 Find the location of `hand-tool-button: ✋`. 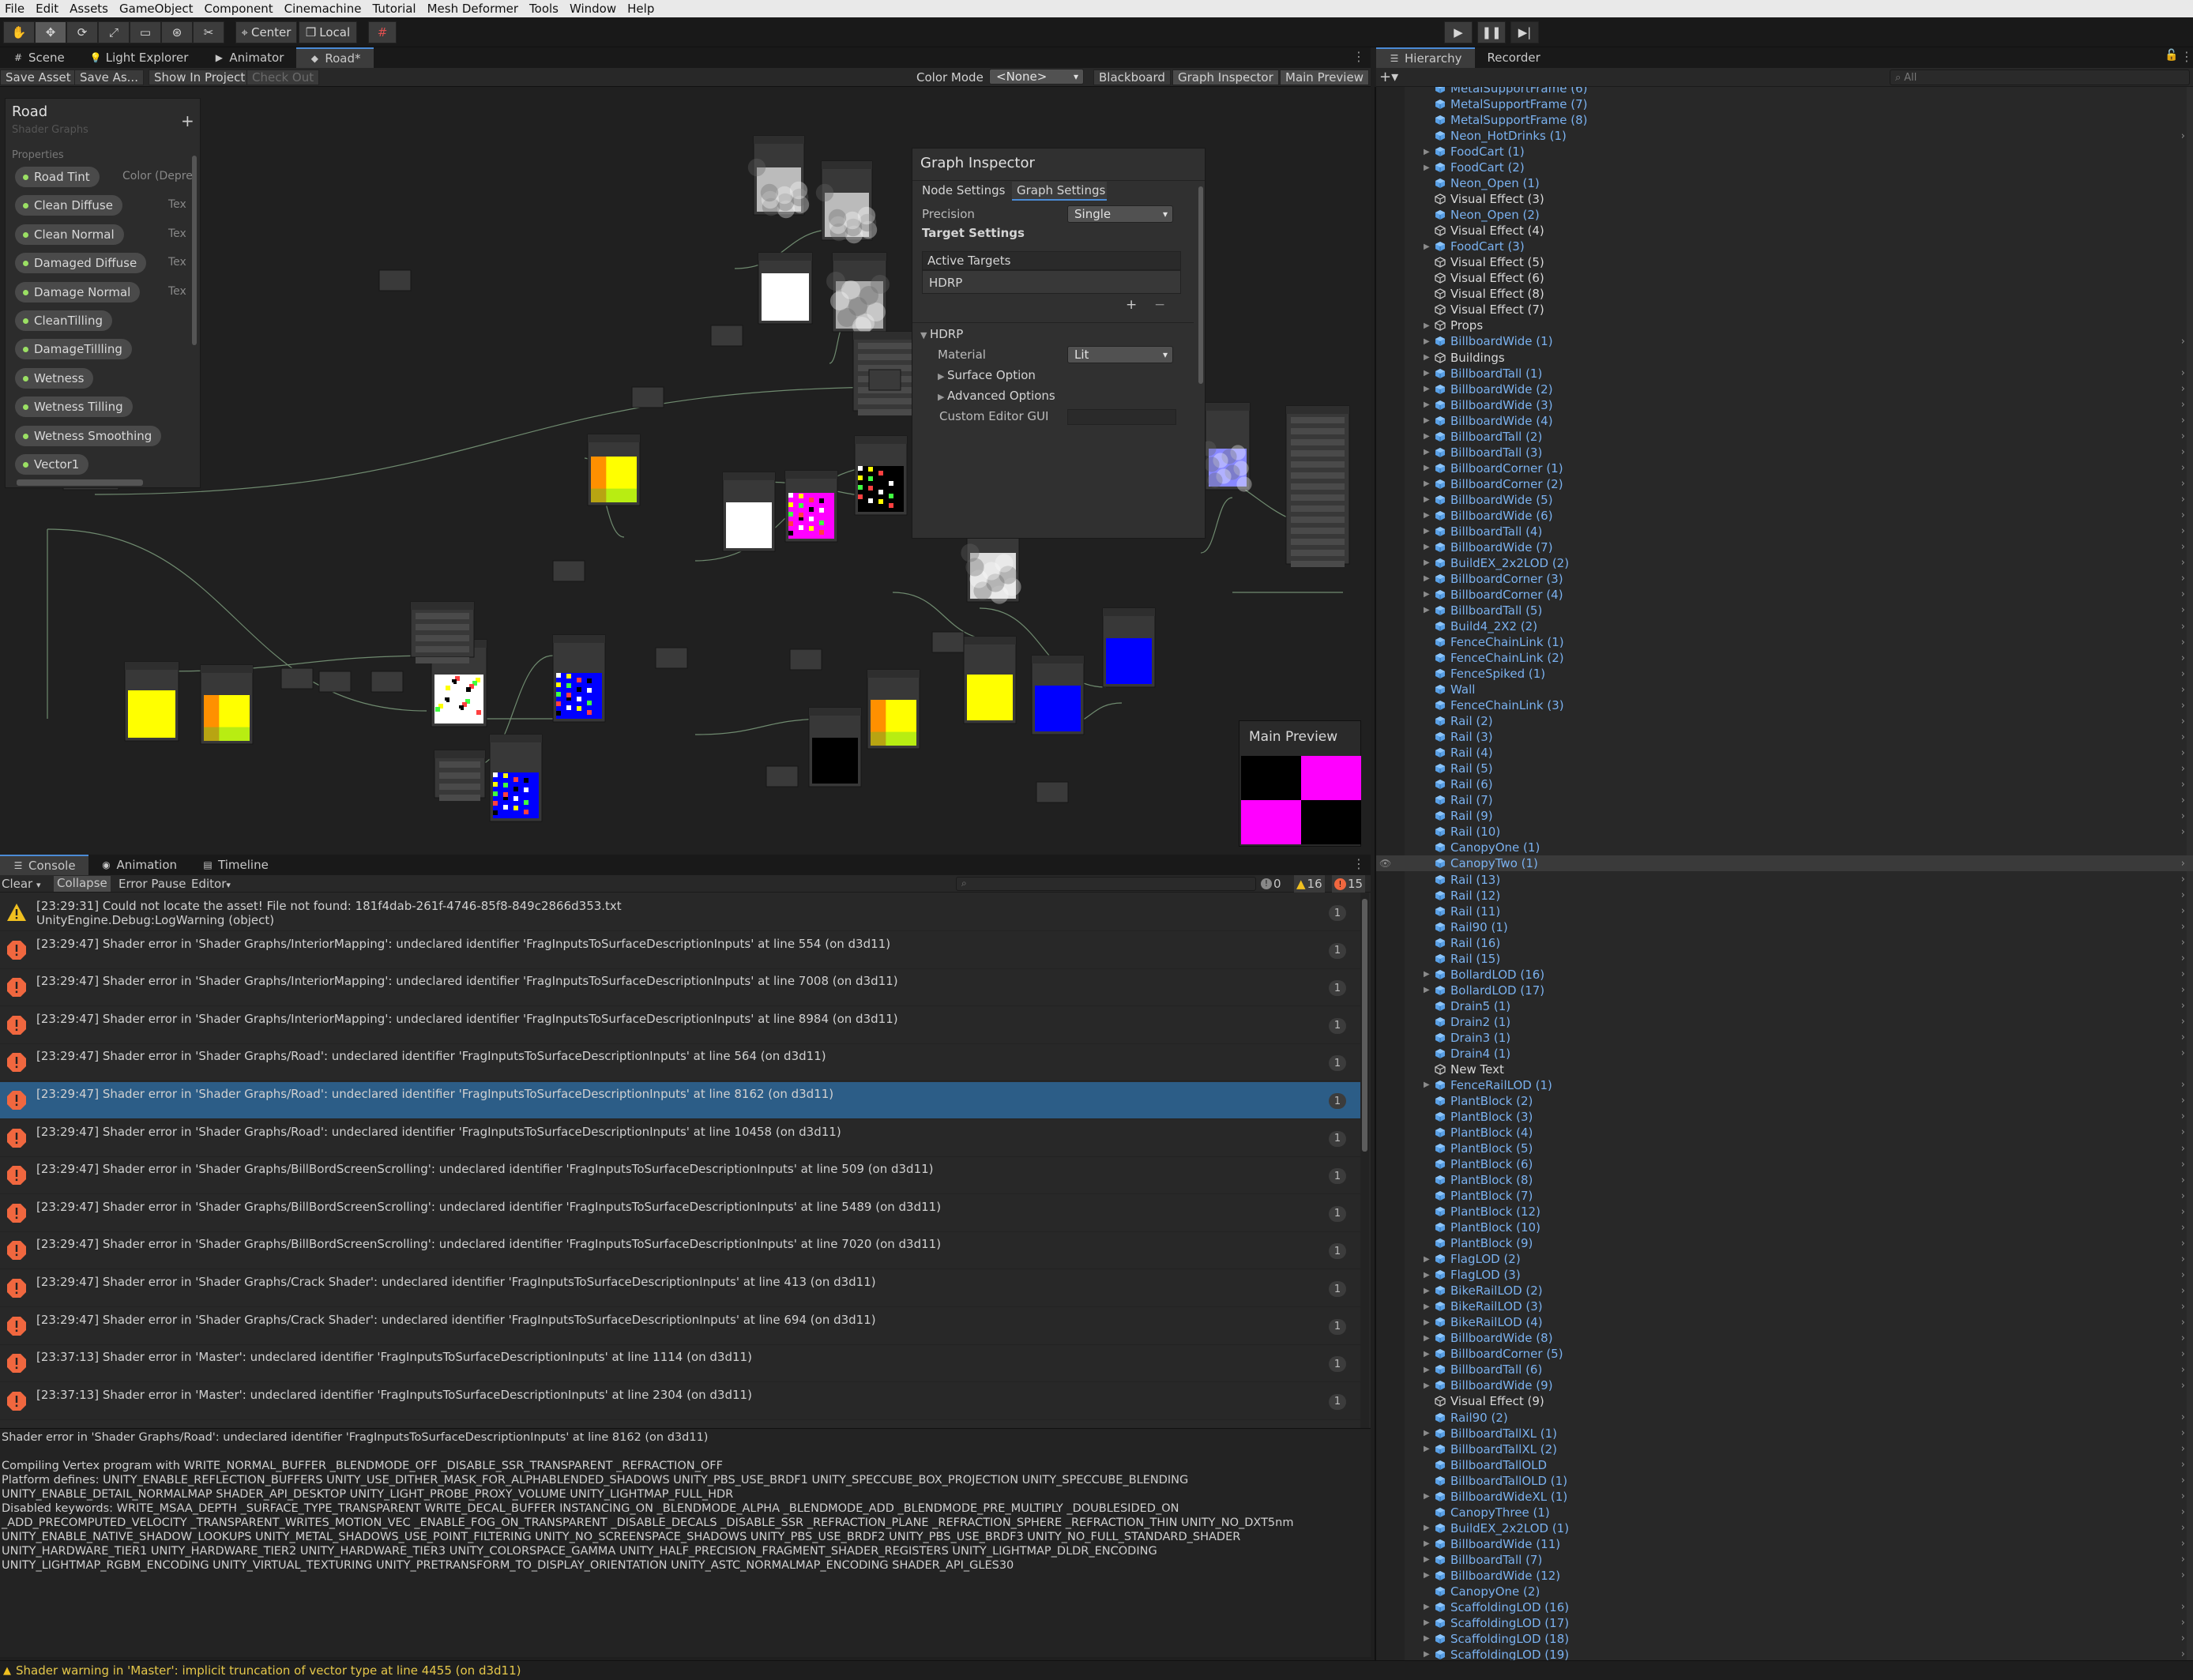

hand-tool-button: ✋ is located at coordinates (19, 32).